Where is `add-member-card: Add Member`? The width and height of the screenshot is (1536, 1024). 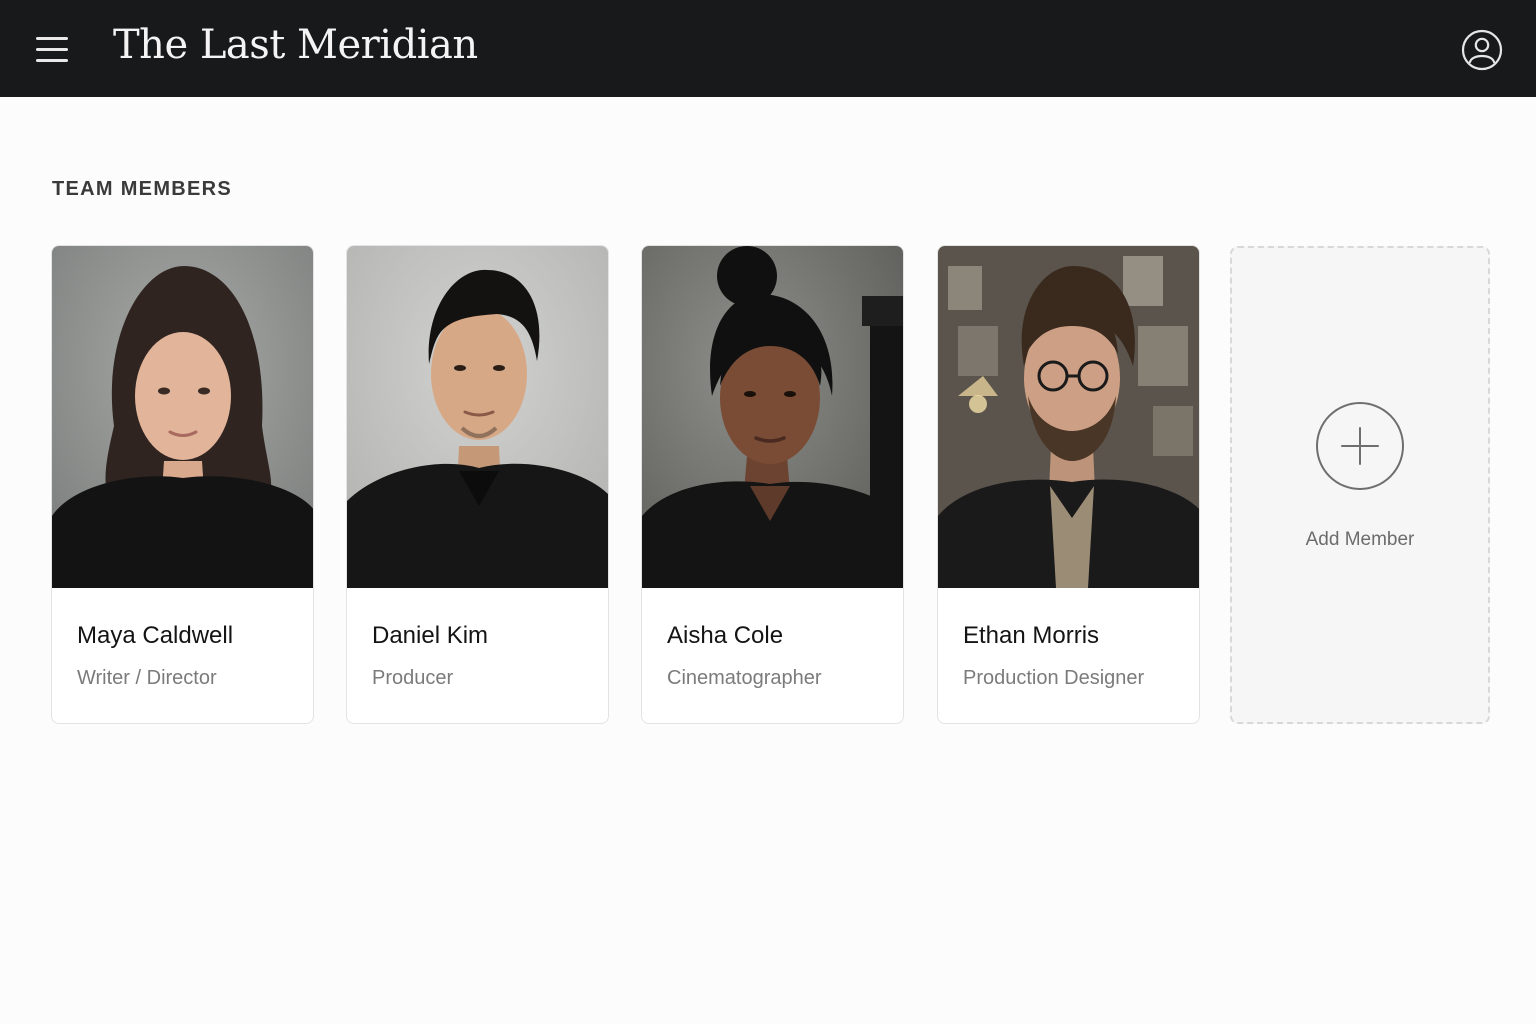 add-member-card: Add Member is located at coordinates (1360, 485).